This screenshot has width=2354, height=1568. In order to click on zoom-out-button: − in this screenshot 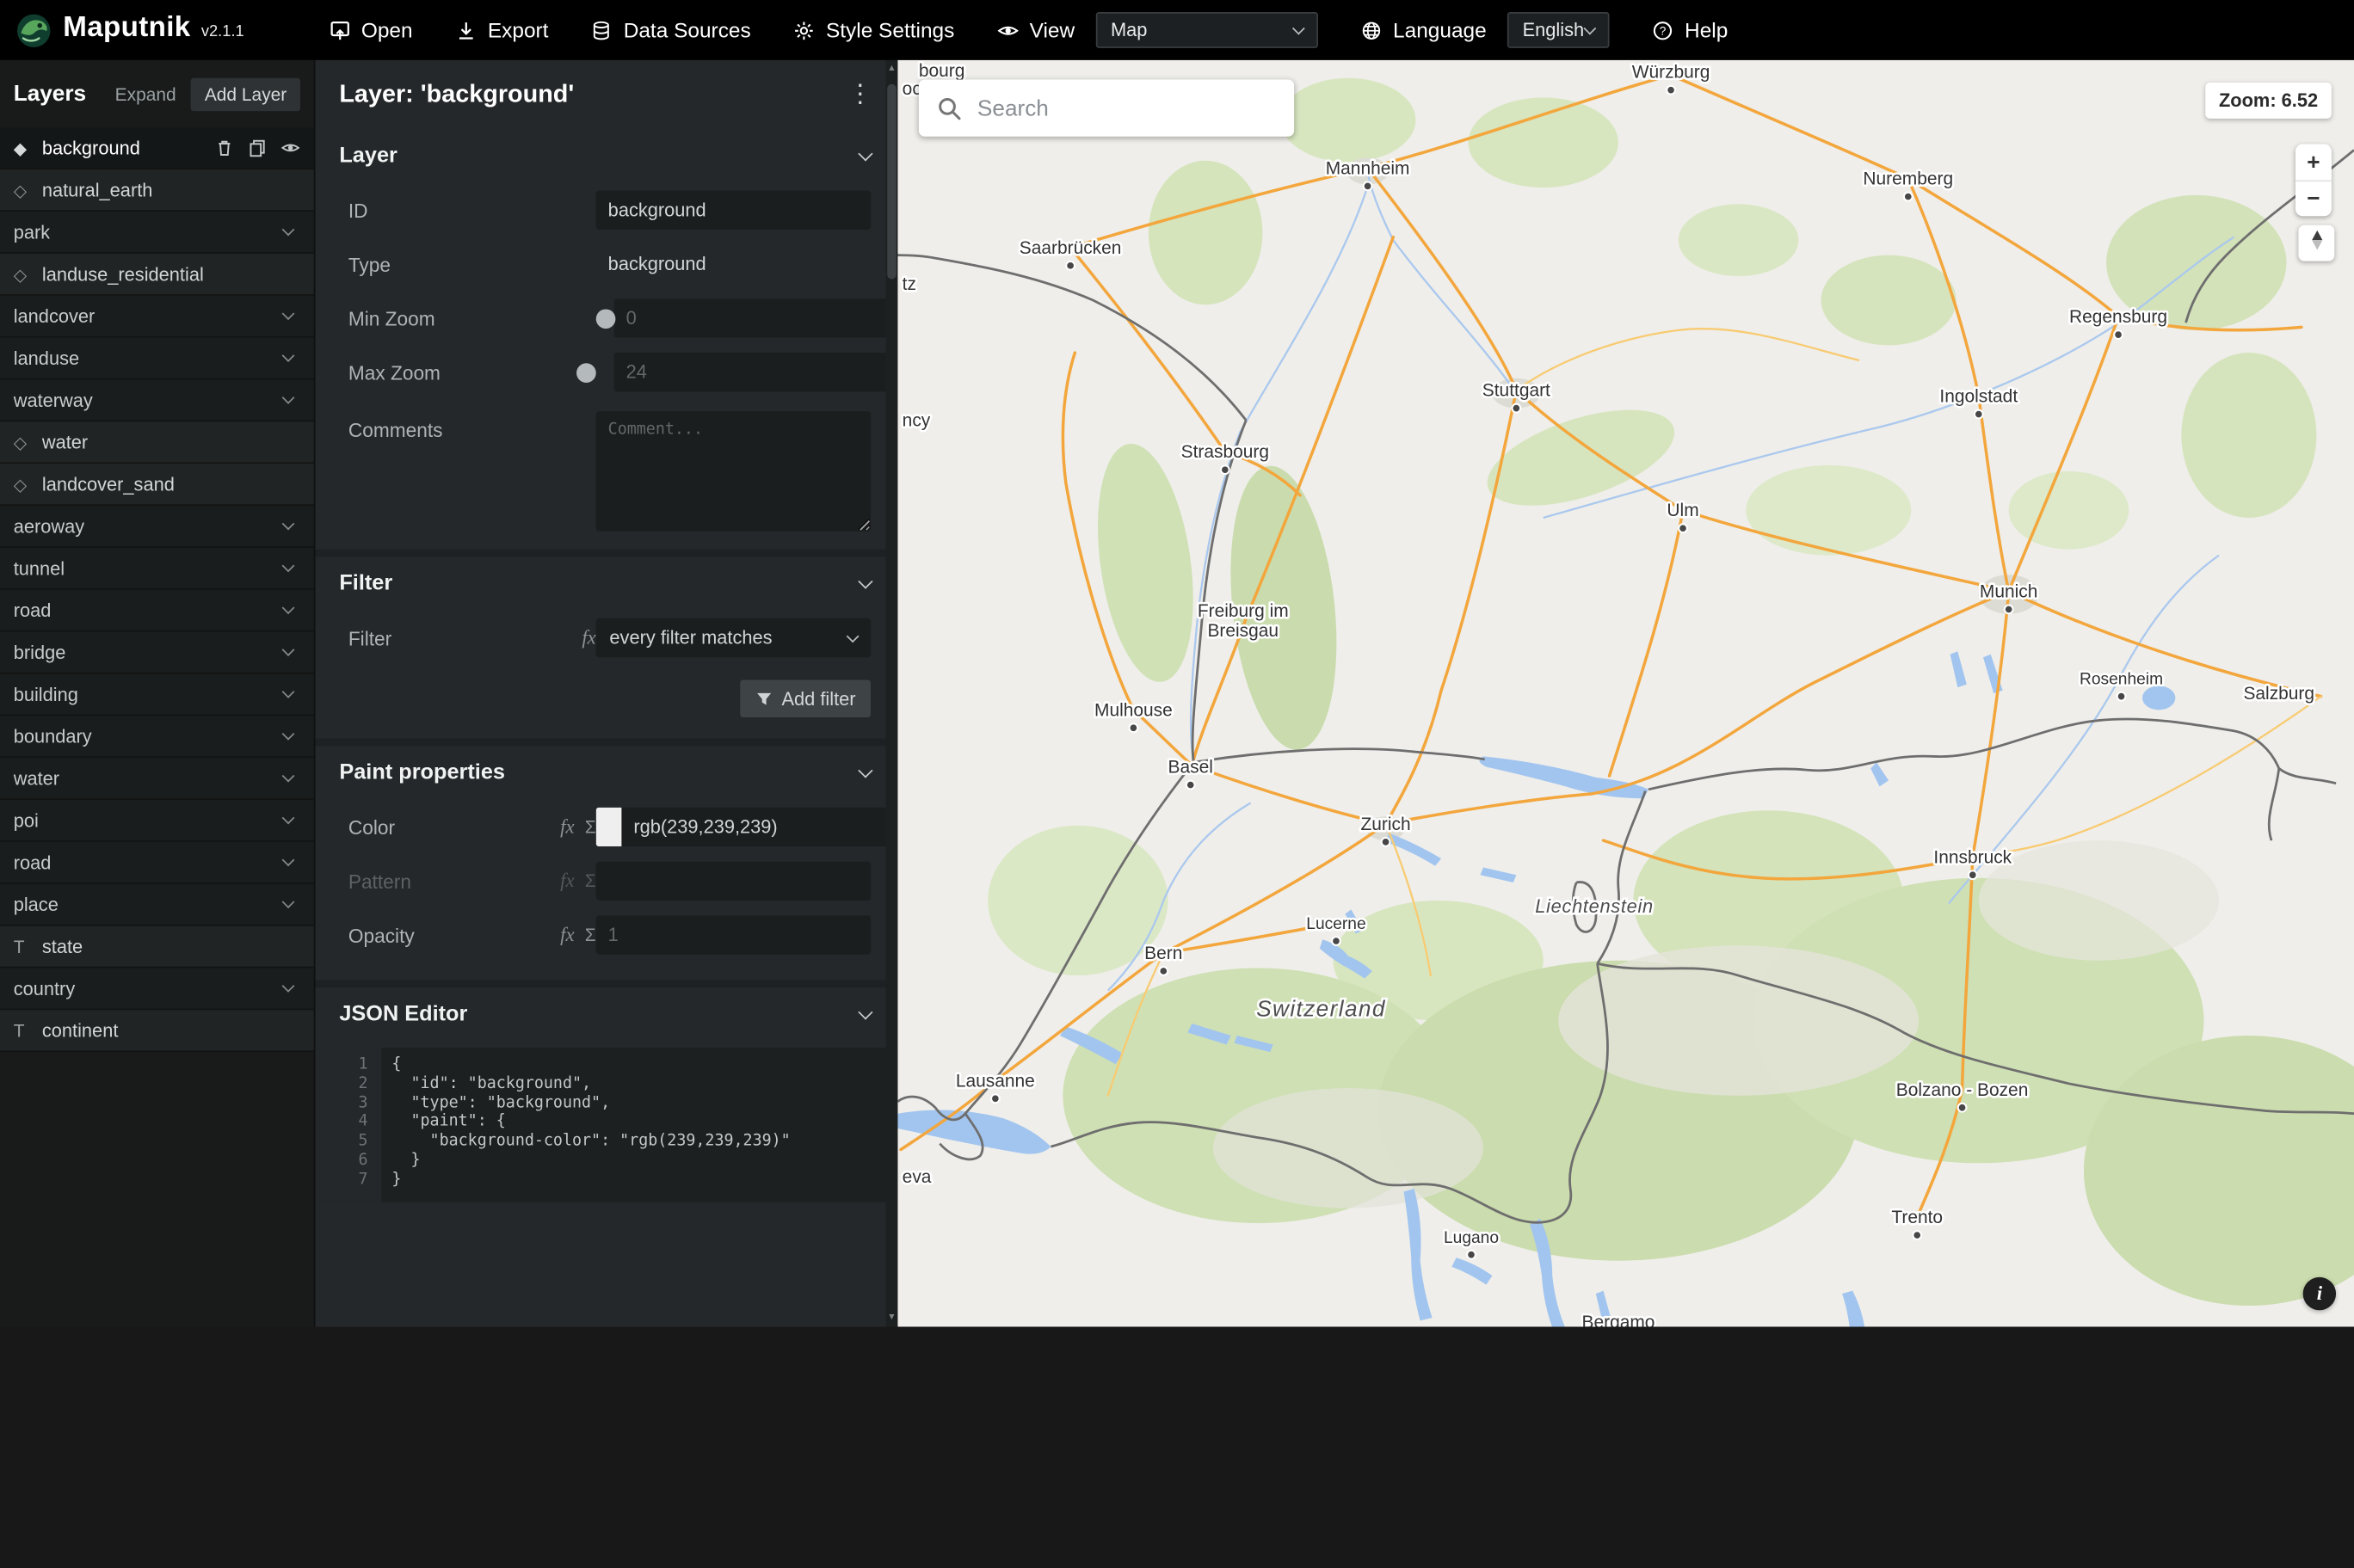, I will do `click(2313, 199)`.